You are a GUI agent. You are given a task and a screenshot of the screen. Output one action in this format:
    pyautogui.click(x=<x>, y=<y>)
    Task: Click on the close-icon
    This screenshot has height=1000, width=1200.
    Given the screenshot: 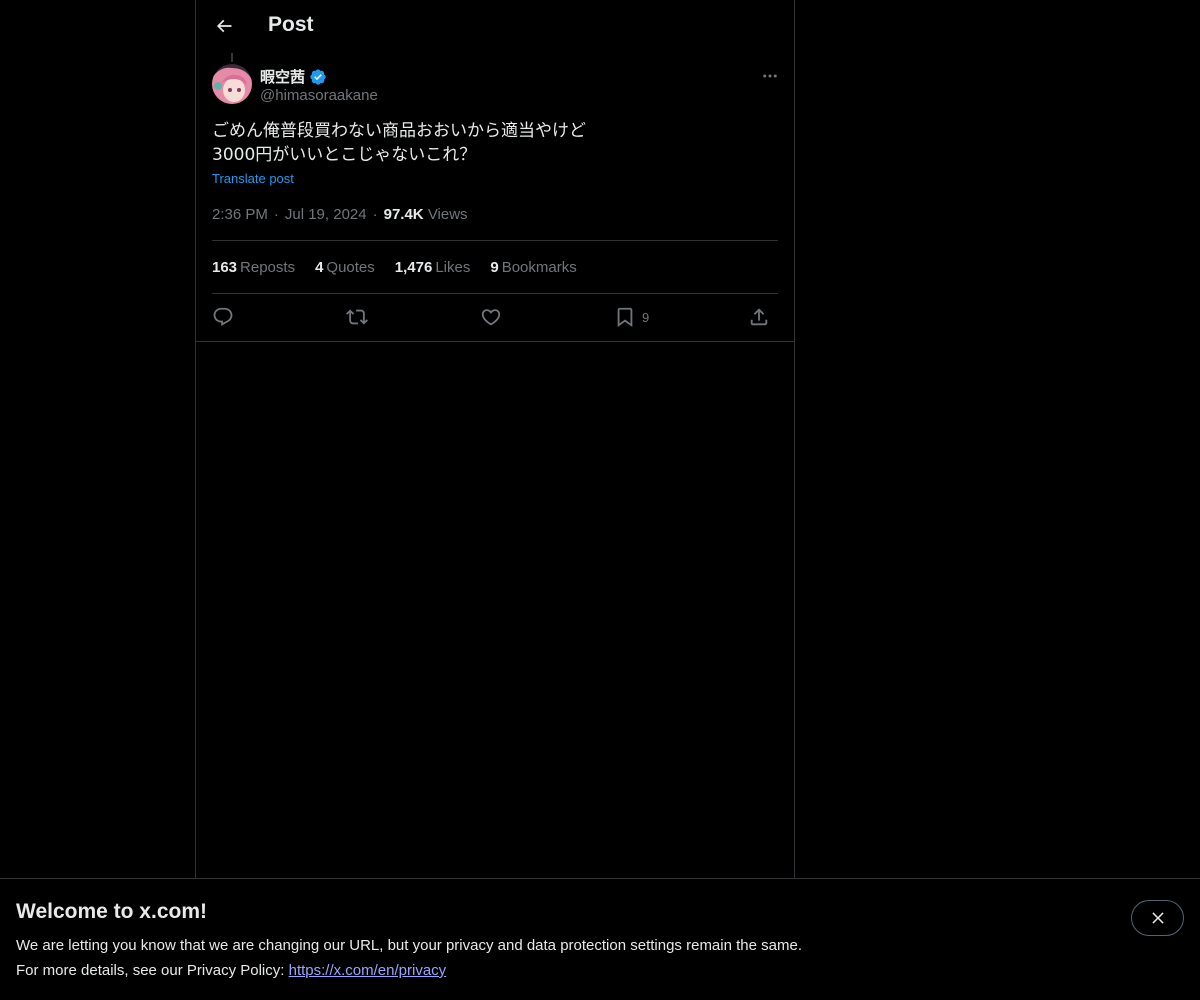 What is the action you would take?
    pyautogui.click(x=1157, y=918)
    